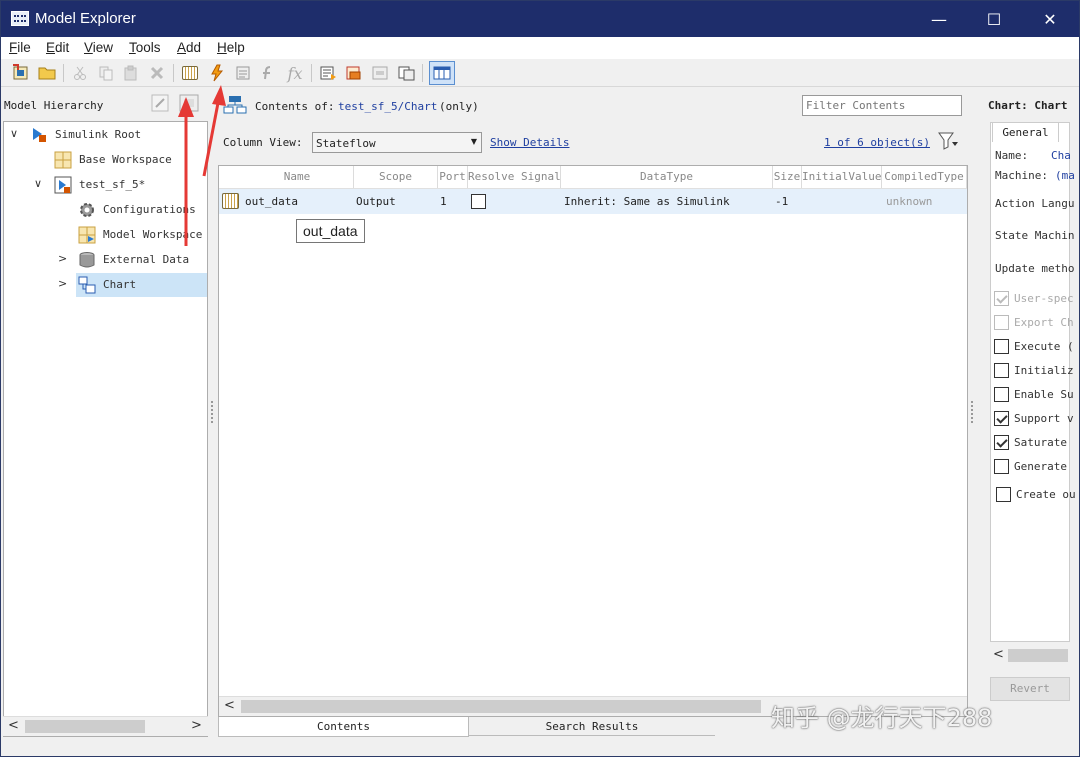 The height and width of the screenshot is (757, 1080). Describe the element at coordinates (1001, 418) in the screenshot. I see `support-variable-size-checkbox` at that location.